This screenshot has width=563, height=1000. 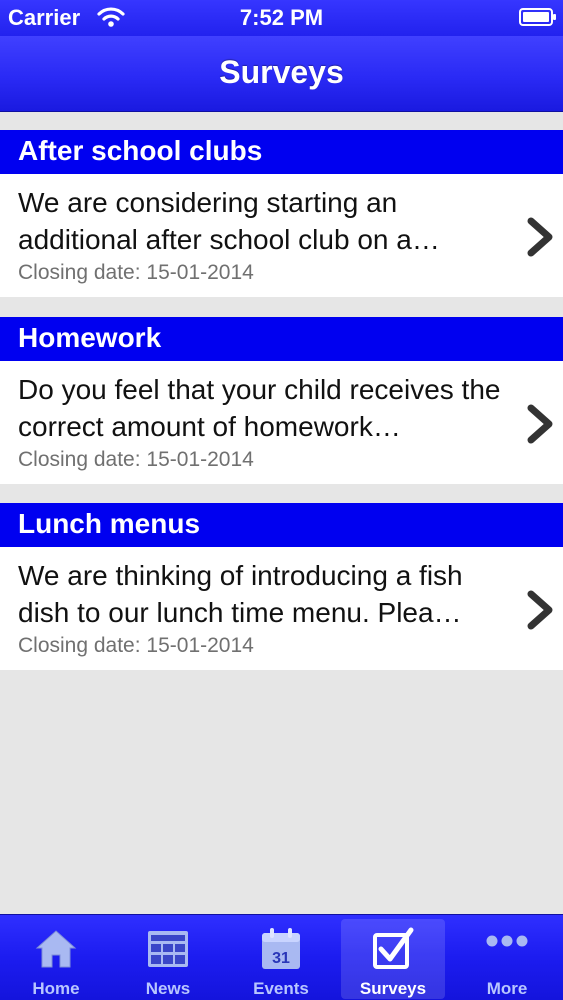 I want to click on page-title: Surveys, so click(x=281, y=72).